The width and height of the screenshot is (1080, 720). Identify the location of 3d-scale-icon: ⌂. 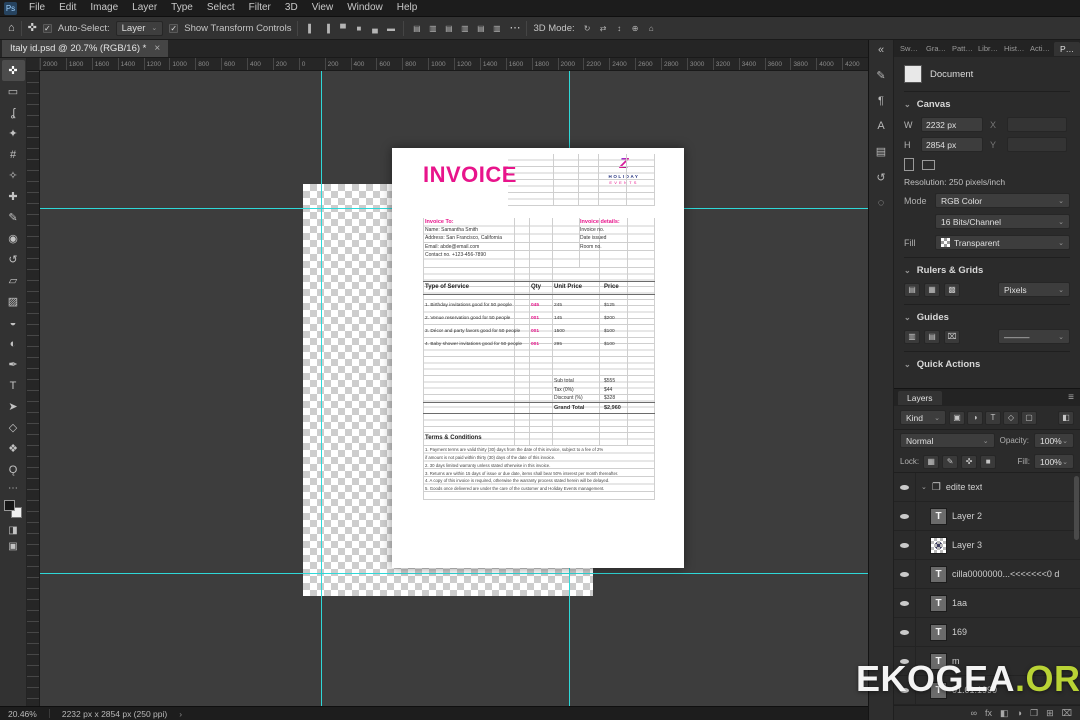
(651, 28).